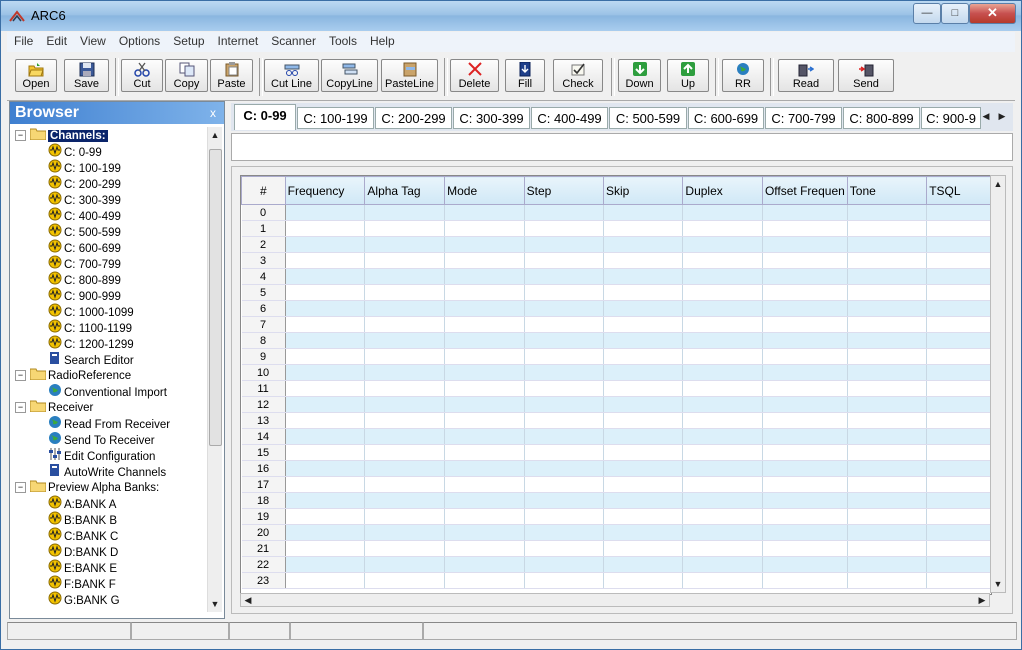 The height and width of the screenshot is (650, 1022). What do you see at coordinates (61, 407) in the screenshot?
I see `tree-item: Receiver` at bounding box center [61, 407].